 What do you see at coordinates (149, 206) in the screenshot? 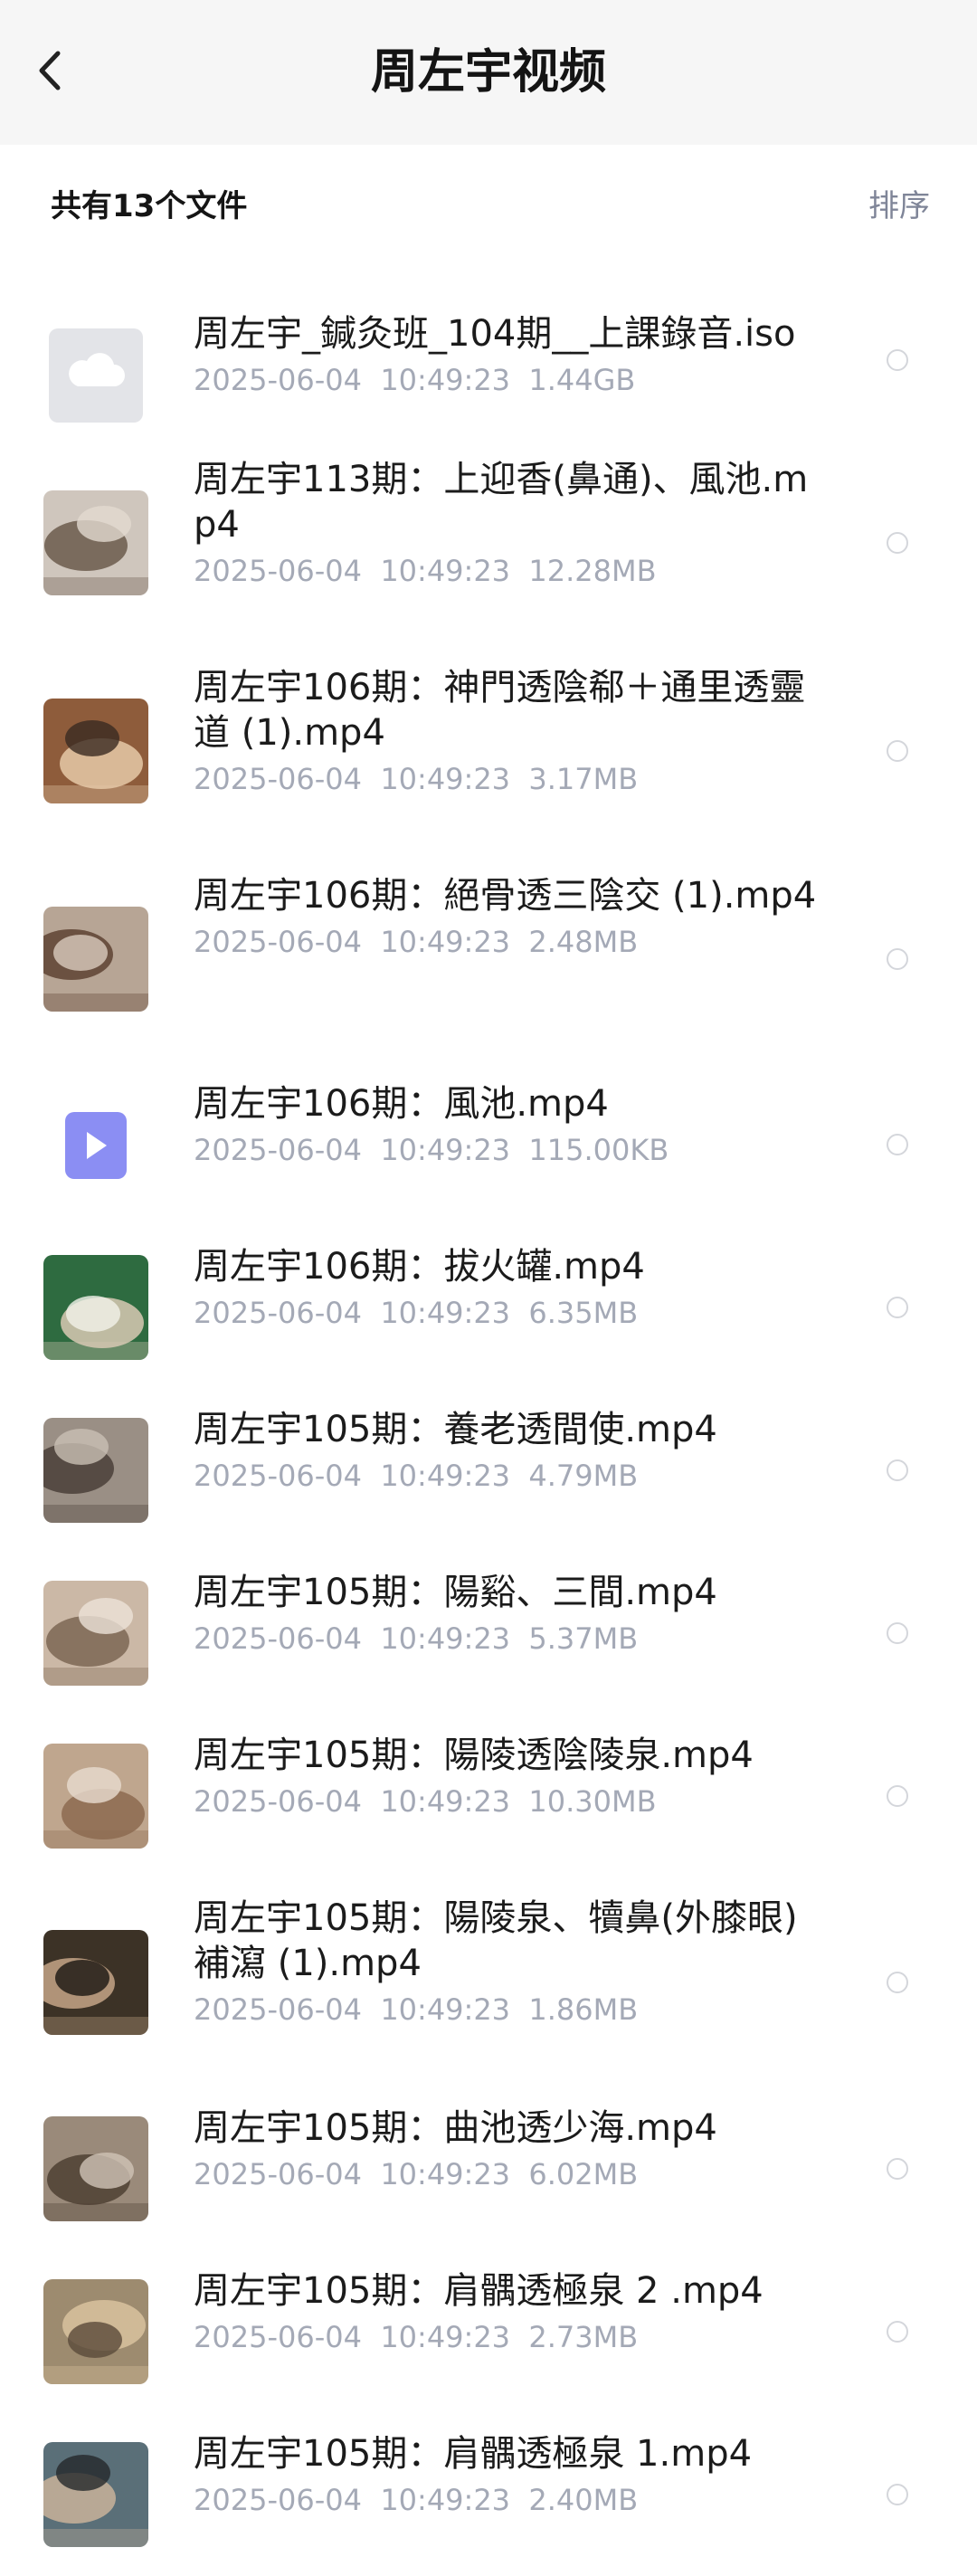
I see `file-count-label: 共有13个文件` at bounding box center [149, 206].